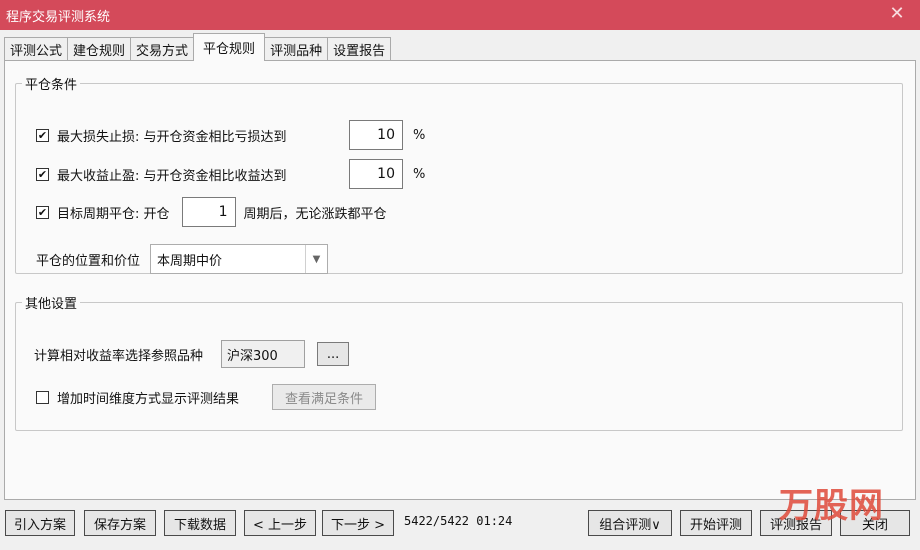 The width and height of the screenshot is (920, 550). I want to click on max-loss-unit: %, so click(419, 135).